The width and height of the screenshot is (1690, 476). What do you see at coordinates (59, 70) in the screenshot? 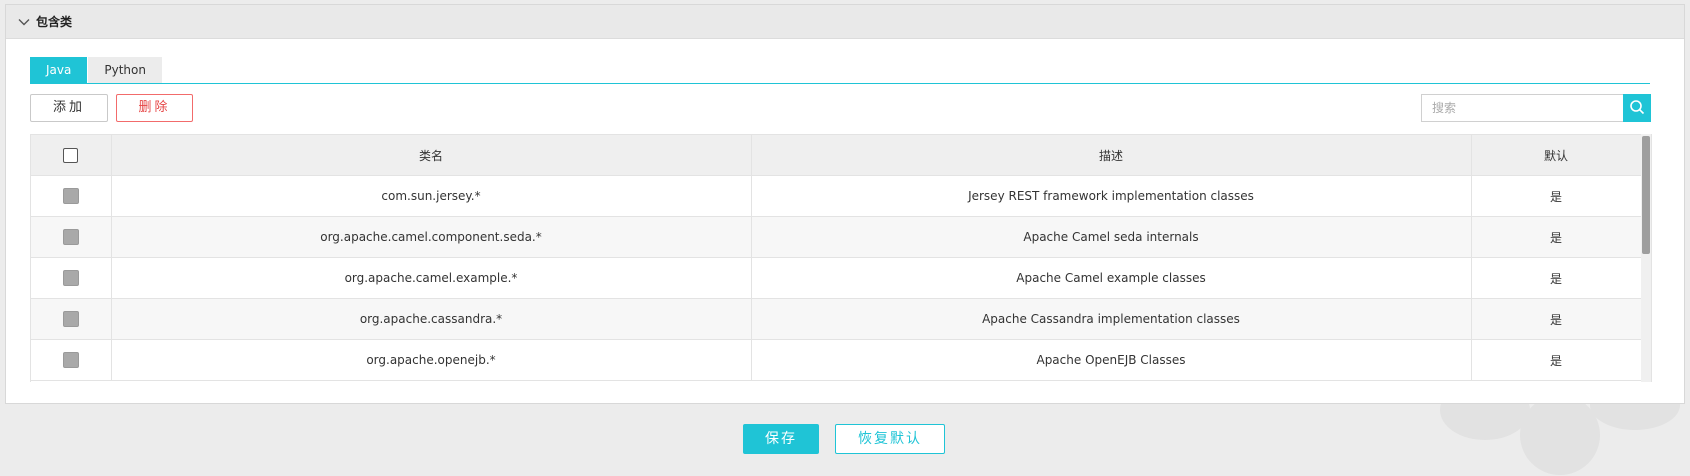
I see `tab-java: Java` at bounding box center [59, 70].